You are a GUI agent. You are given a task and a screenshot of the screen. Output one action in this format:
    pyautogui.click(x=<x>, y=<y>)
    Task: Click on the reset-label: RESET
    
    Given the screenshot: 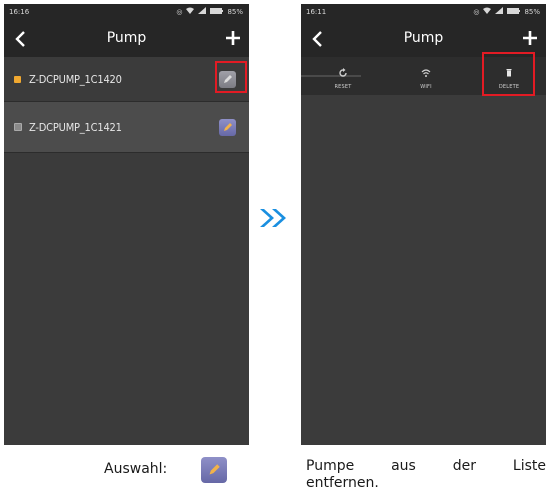 What is the action you would take?
    pyautogui.click(x=343, y=87)
    